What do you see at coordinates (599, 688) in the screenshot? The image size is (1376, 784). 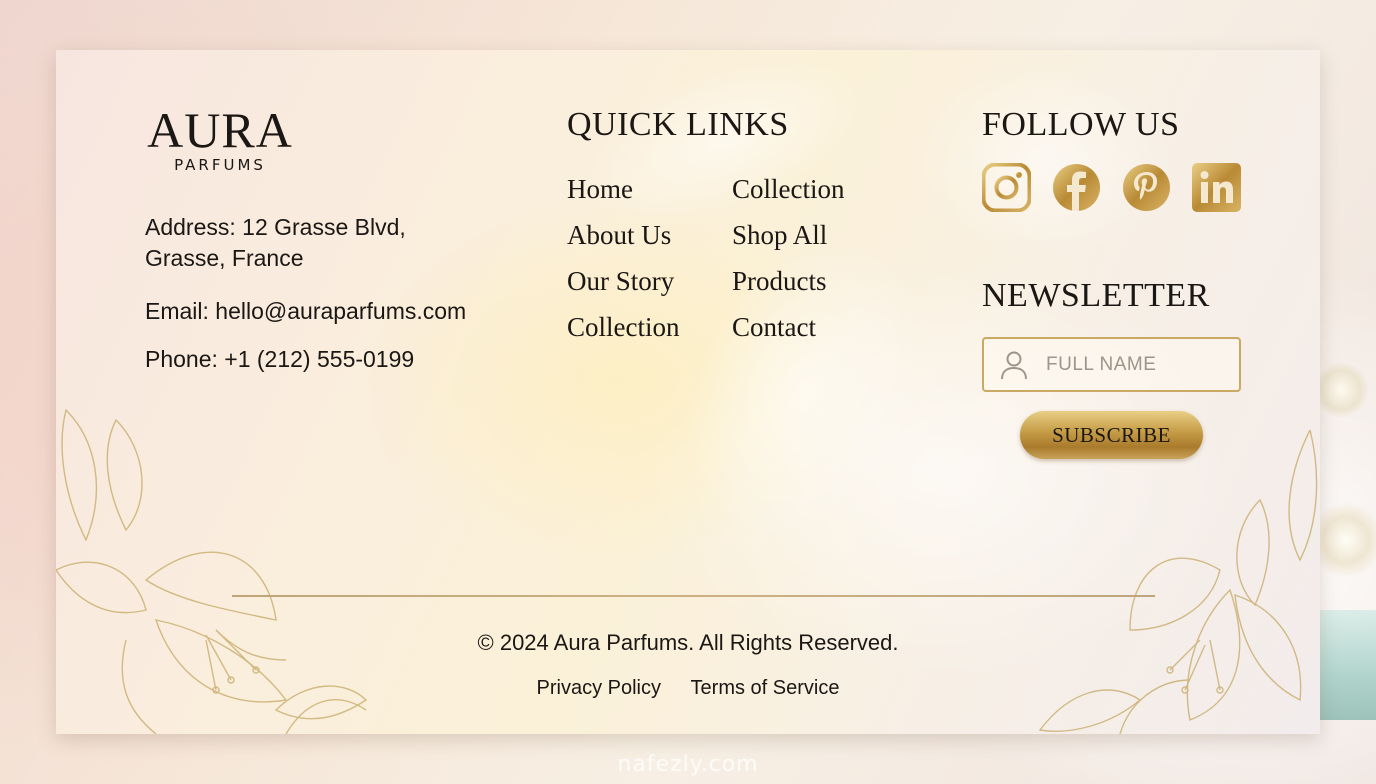 I see `privacy-policy-link: Privacy Policy` at bounding box center [599, 688].